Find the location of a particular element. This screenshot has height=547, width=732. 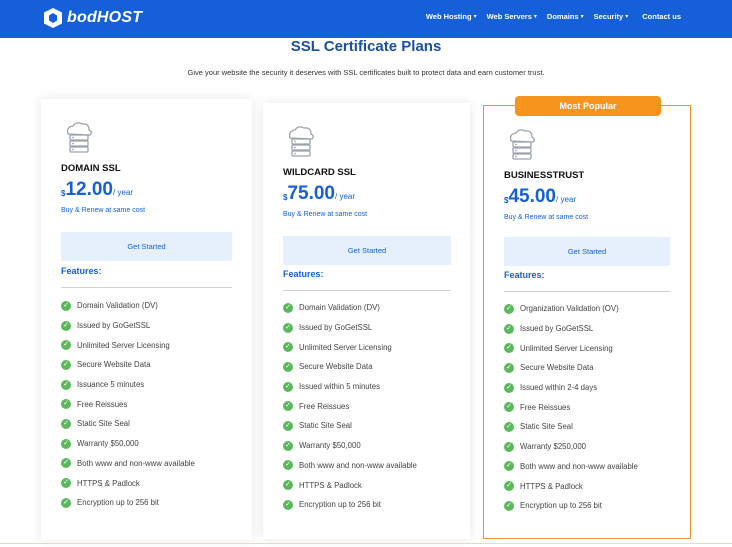

features-title: Features: is located at coordinates (524, 275).